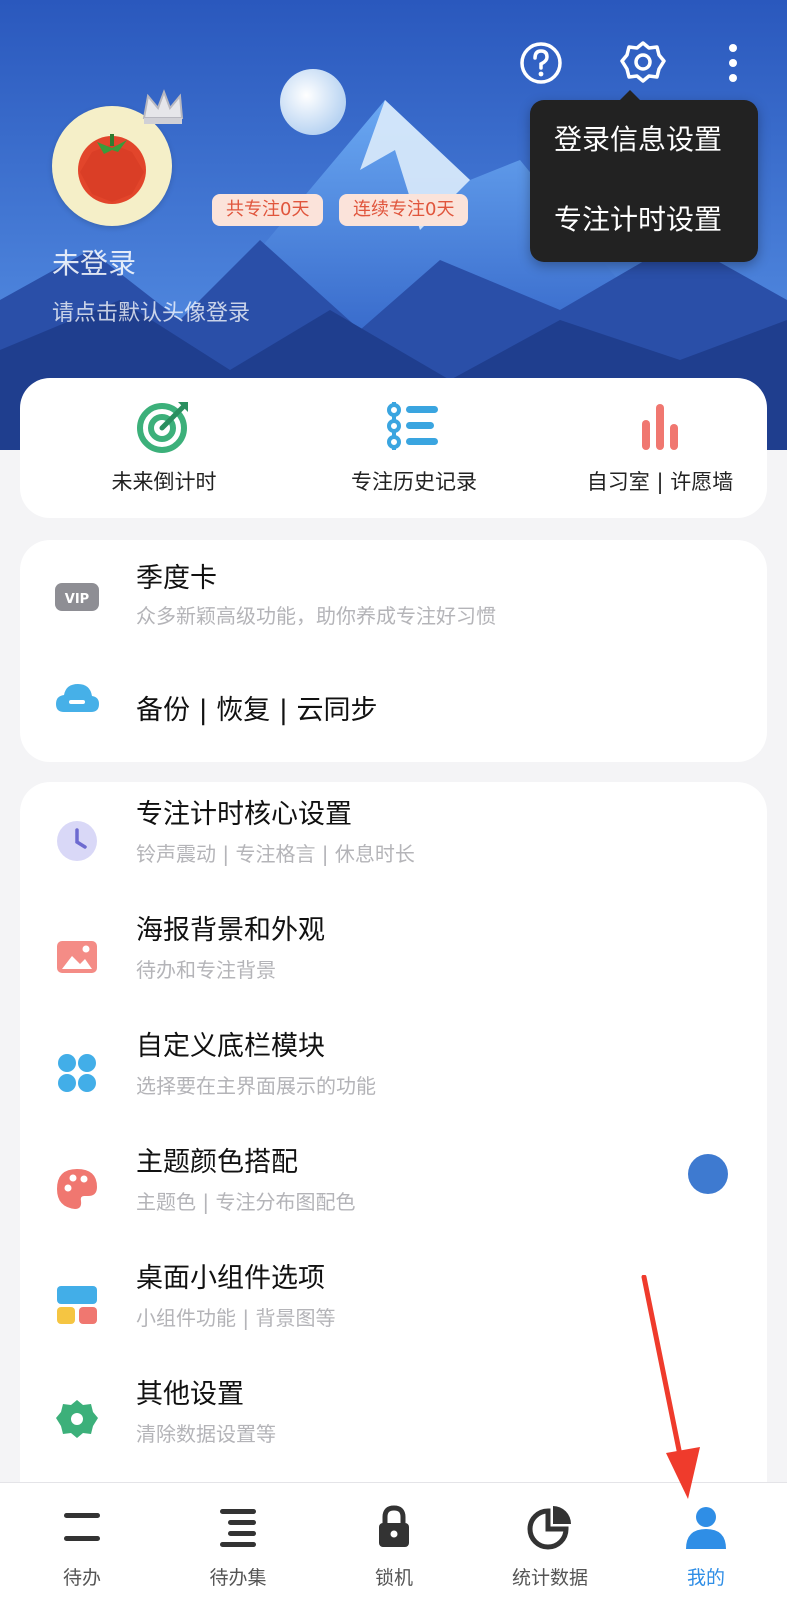  Describe the element at coordinates (412, 426) in the screenshot. I see `list-icon` at that location.